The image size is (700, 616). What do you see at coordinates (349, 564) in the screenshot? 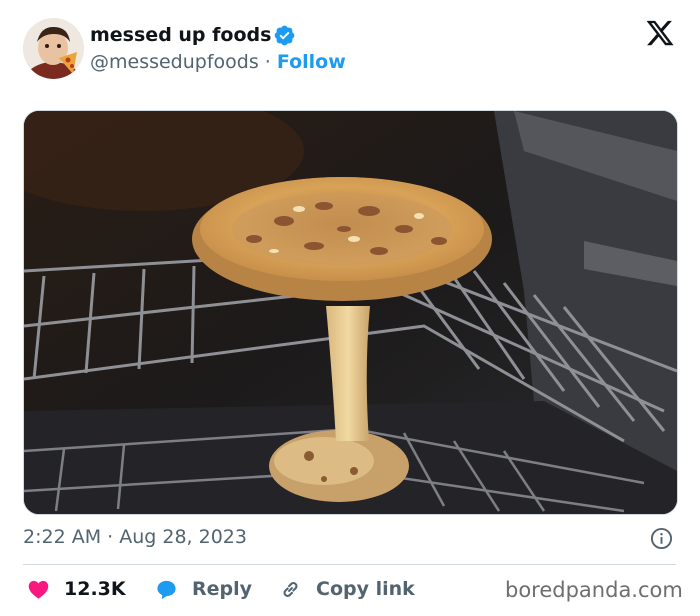
I see `divider` at bounding box center [349, 564].